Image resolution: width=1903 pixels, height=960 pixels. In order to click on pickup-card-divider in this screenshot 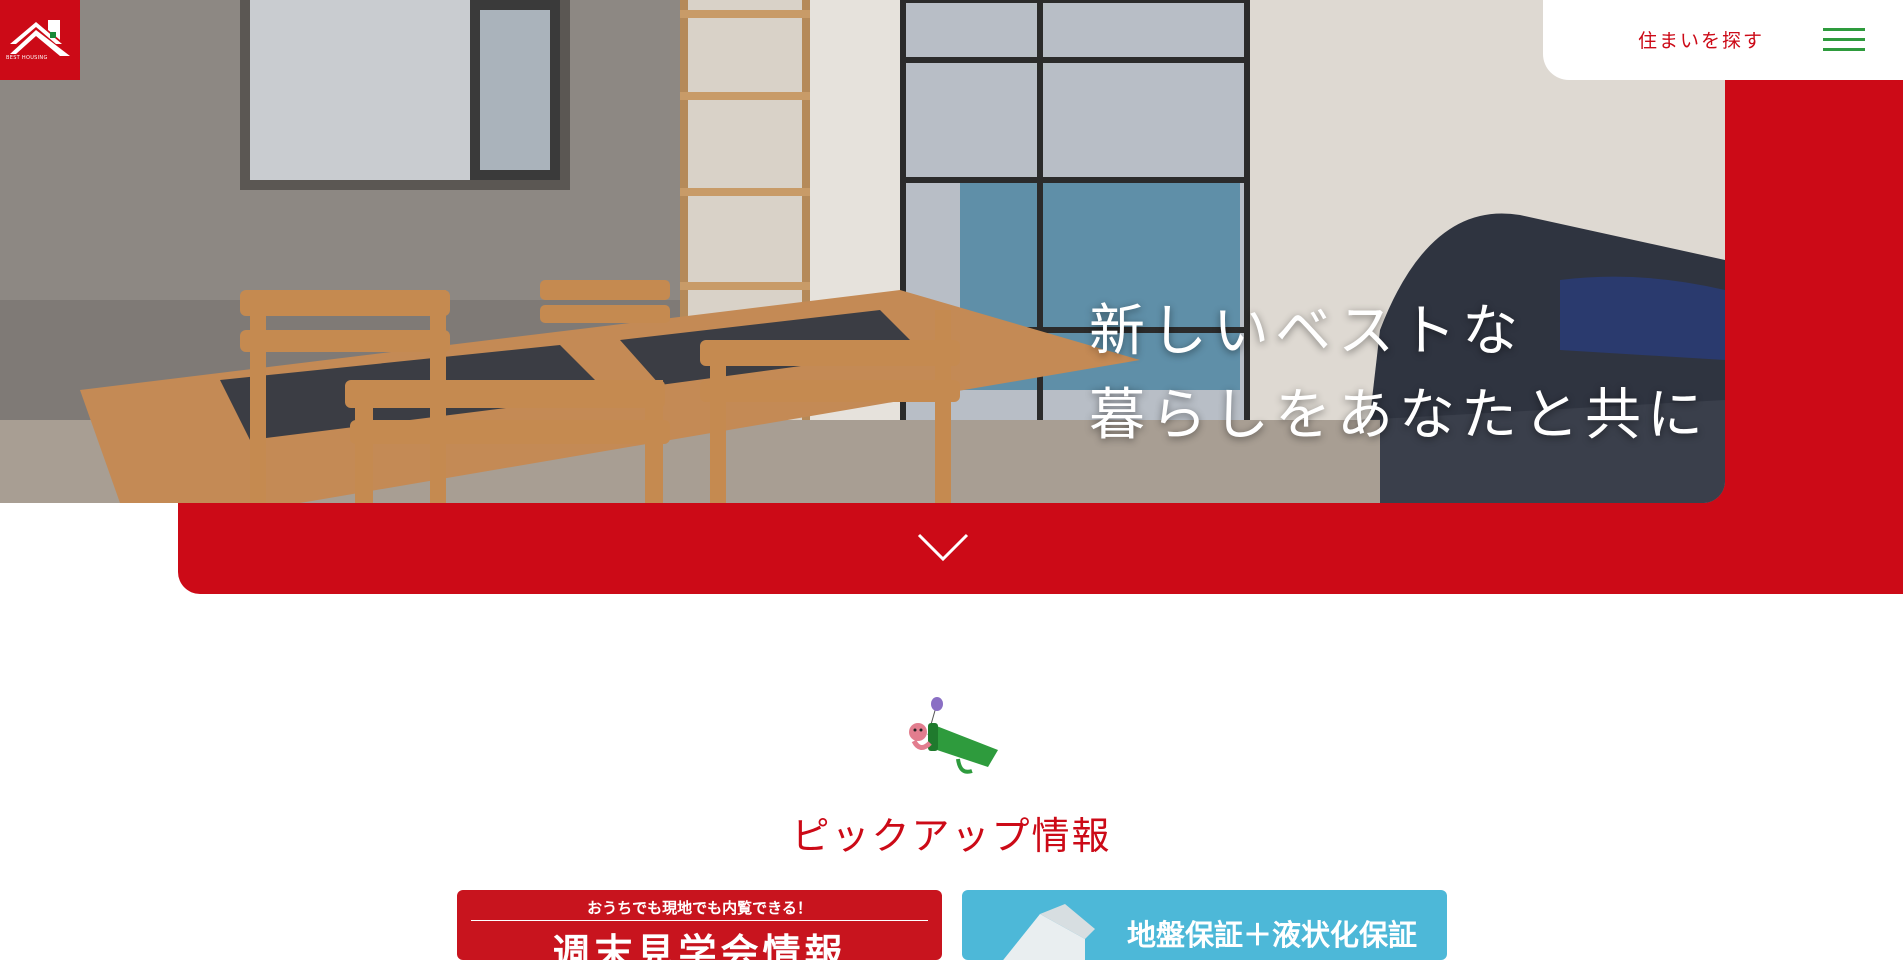, I will do `click(699, 920)`.